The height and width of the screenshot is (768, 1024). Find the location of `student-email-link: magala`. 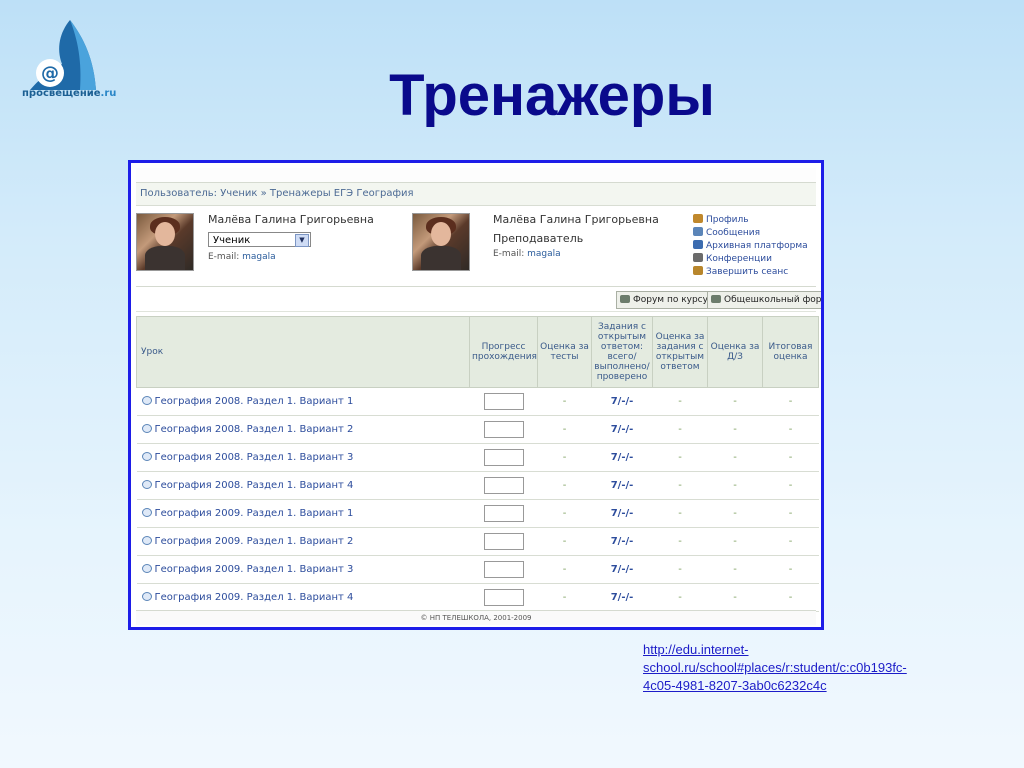

student-email-link: magala is located at coordinates (259, 257).